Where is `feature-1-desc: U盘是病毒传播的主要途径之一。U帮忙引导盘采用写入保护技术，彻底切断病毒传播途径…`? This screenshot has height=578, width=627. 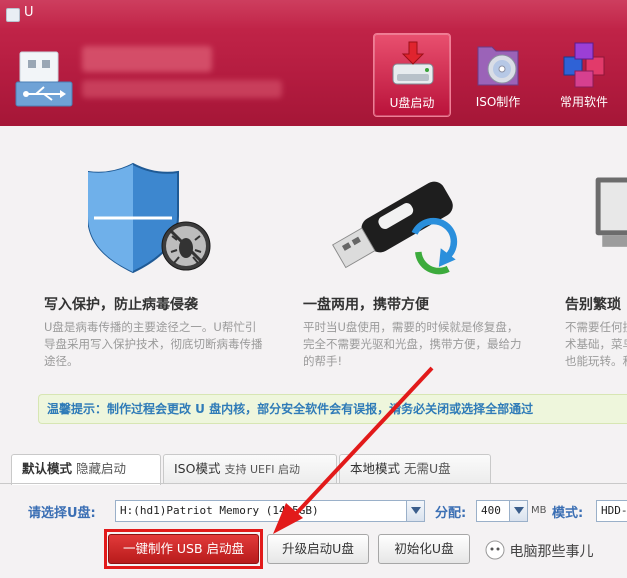 feature-1-desc: U盘是病毒传播的主要途径之一。U帮忙引导盘采用写入保护技术，彻底切断病毒传播途径… is located at coordinates (153, 344).